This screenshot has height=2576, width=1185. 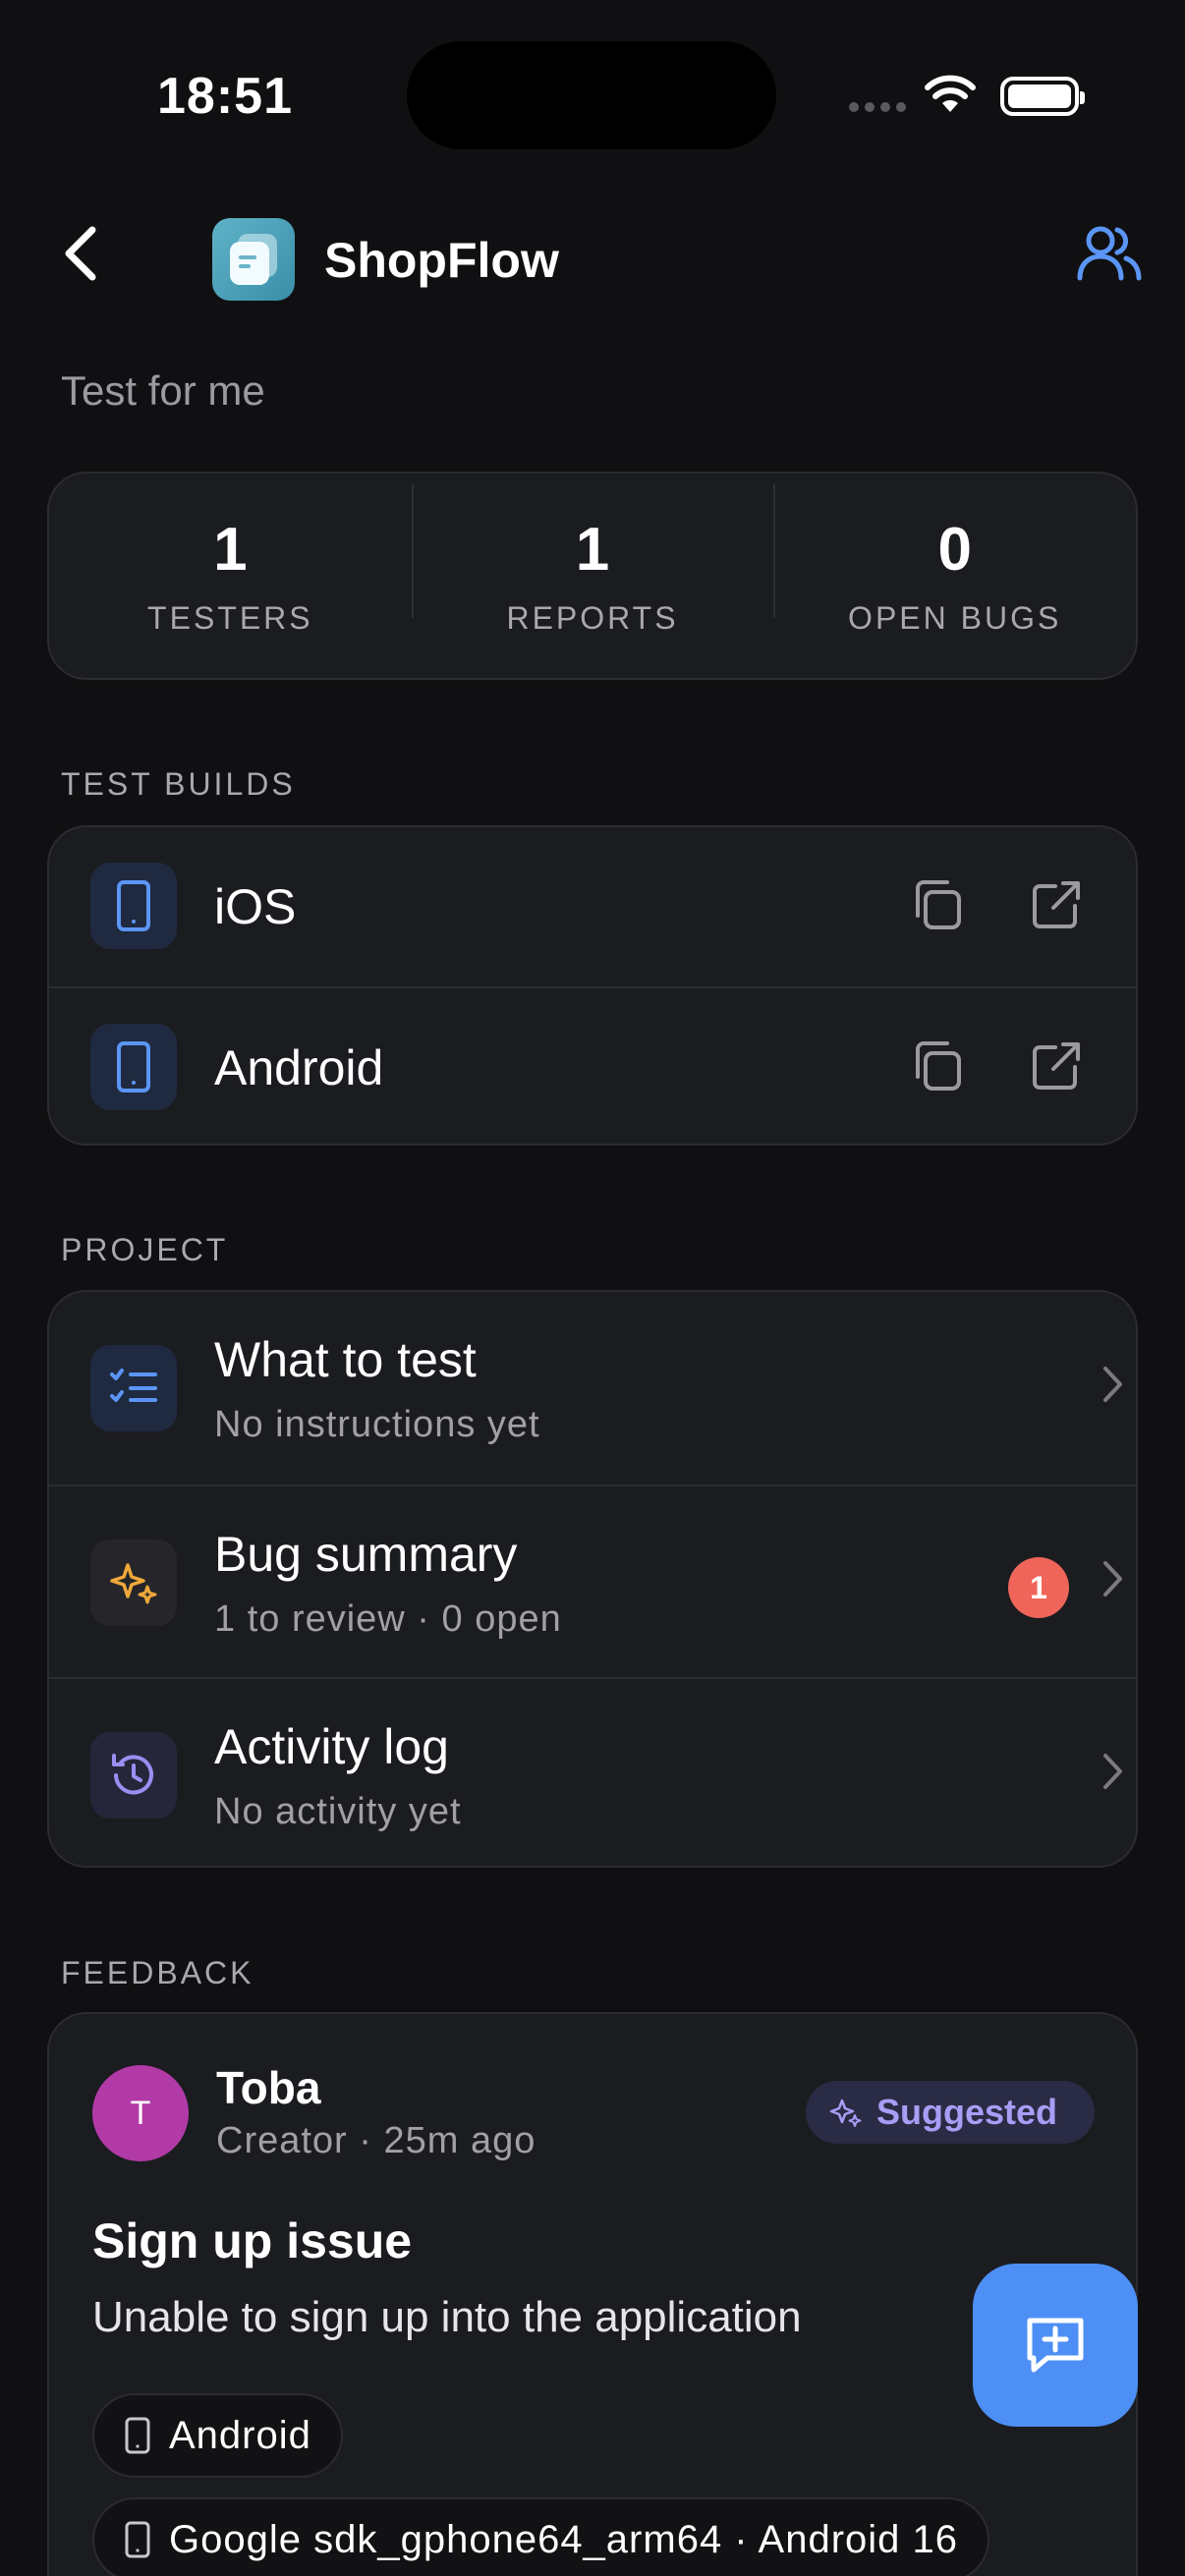 What do you see at coordinates (338, 1811) in the screenshot?
I see `row-subtitle: No activity yet` at bounding box center [338, 1811].